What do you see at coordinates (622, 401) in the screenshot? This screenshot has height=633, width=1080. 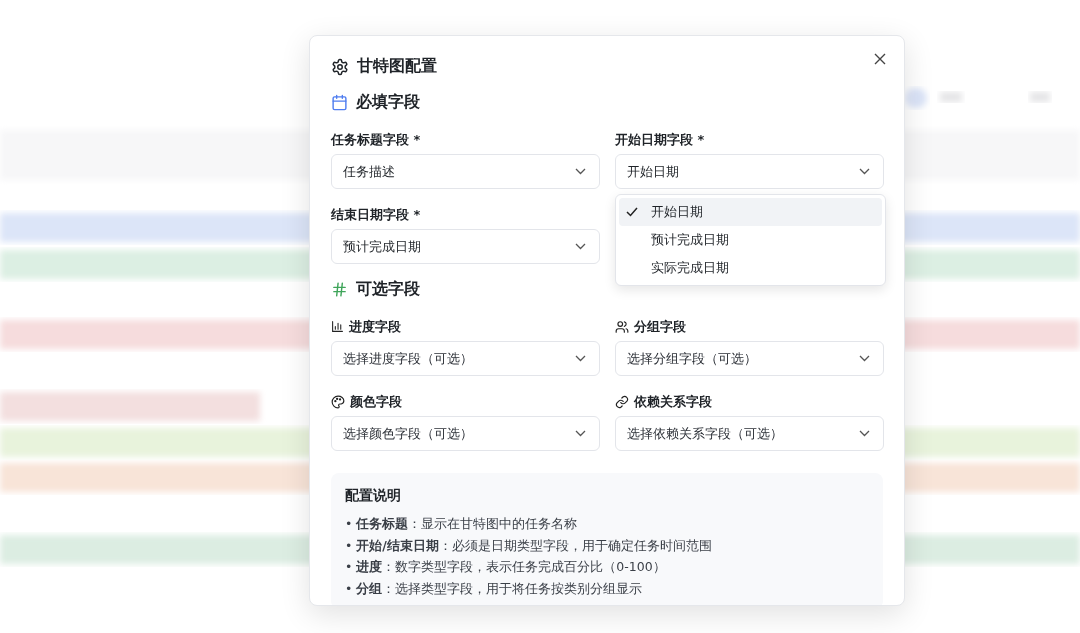 I see `link-icon` at bounding box center [622, 401].